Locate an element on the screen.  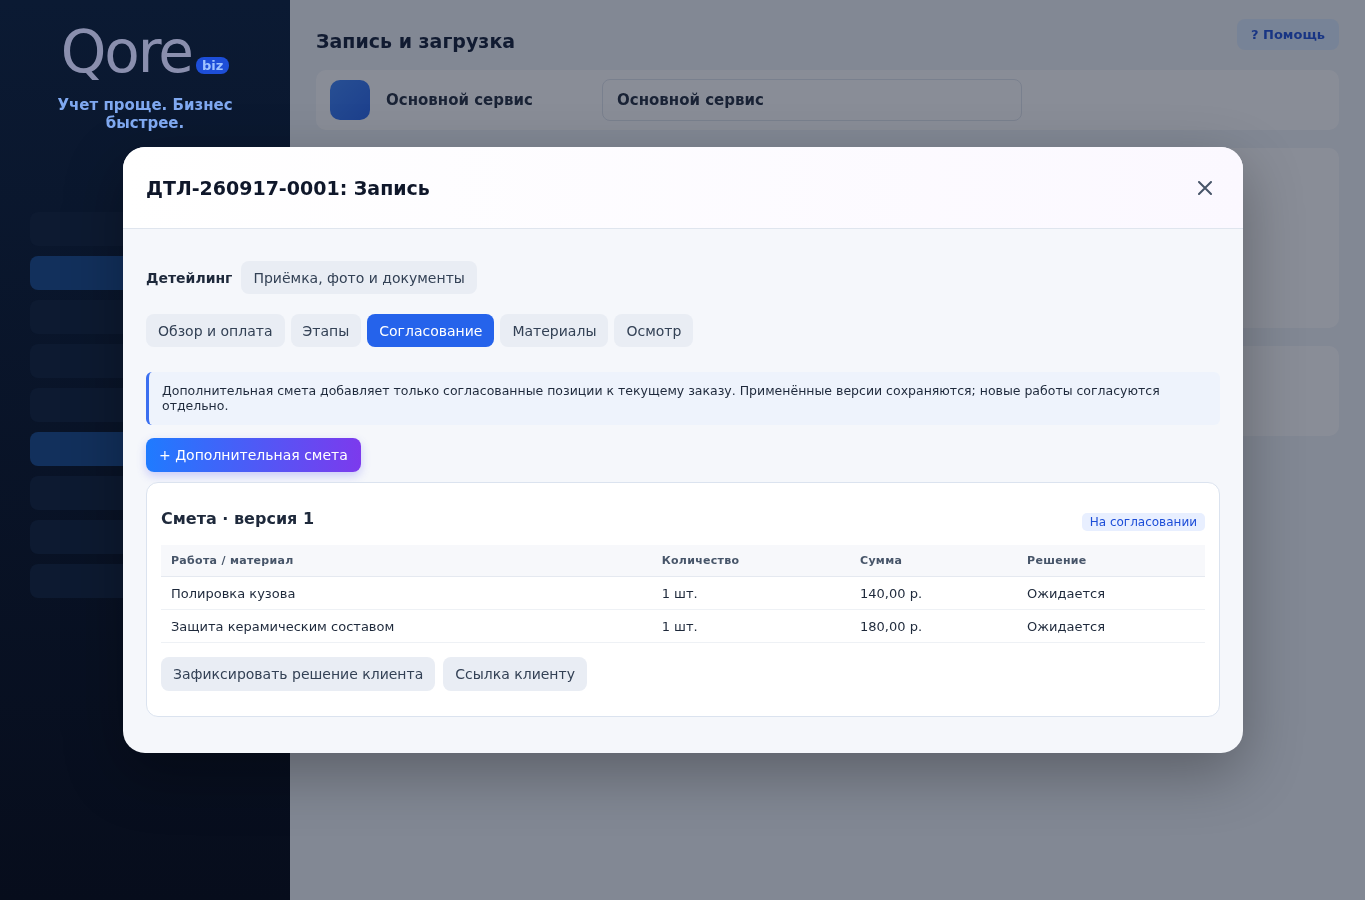
location-name: Основной сервис is located at coordinates (460, 100).